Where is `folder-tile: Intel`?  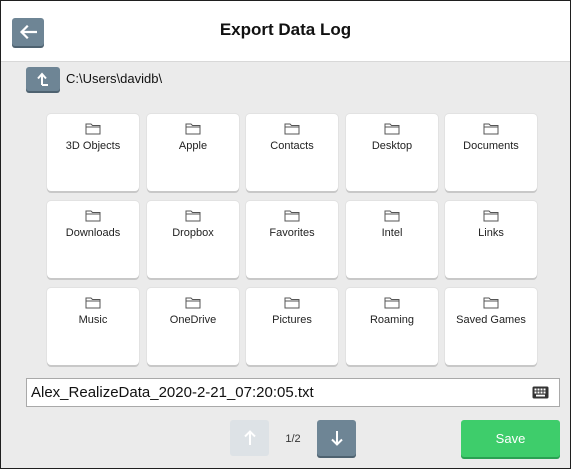
folder-tile: Intel is located at coordinates (392, 239).